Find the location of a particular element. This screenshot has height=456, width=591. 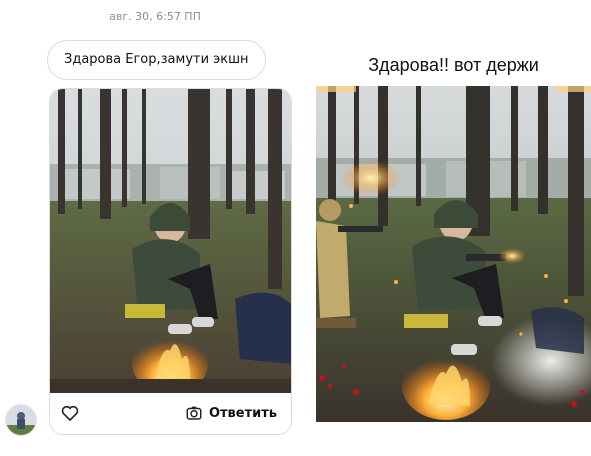

message-bubble: Здарова Егор,замути экшн is located at coordinates (156, 60).